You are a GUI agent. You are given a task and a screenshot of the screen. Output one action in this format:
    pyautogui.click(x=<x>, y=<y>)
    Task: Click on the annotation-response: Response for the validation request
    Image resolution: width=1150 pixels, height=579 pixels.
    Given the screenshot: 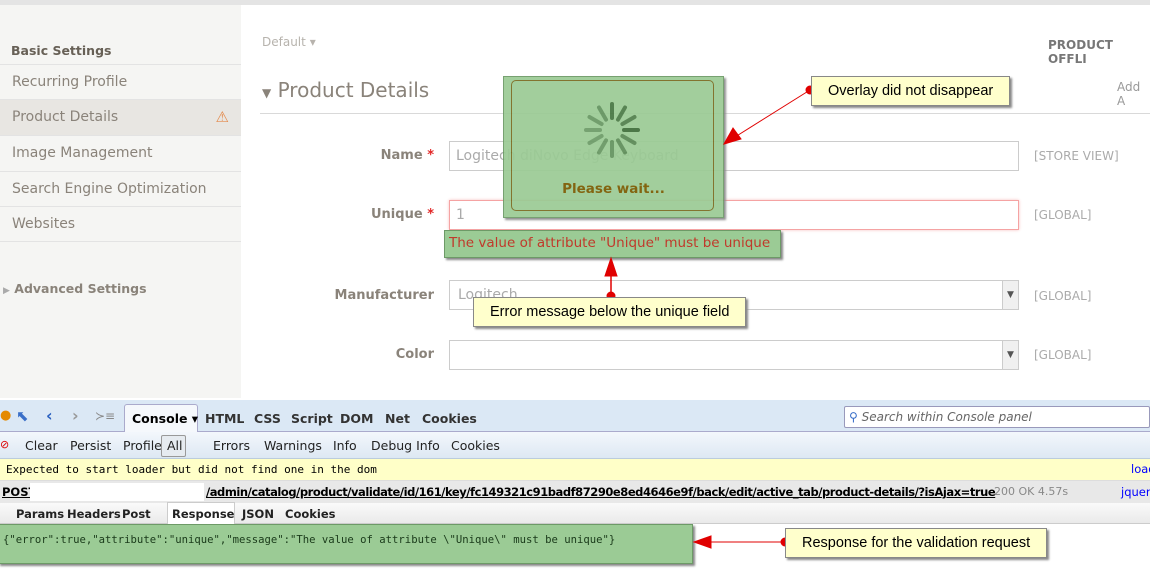 What is the action you would take?
    pyautogui.click(x=916, y=543)
    